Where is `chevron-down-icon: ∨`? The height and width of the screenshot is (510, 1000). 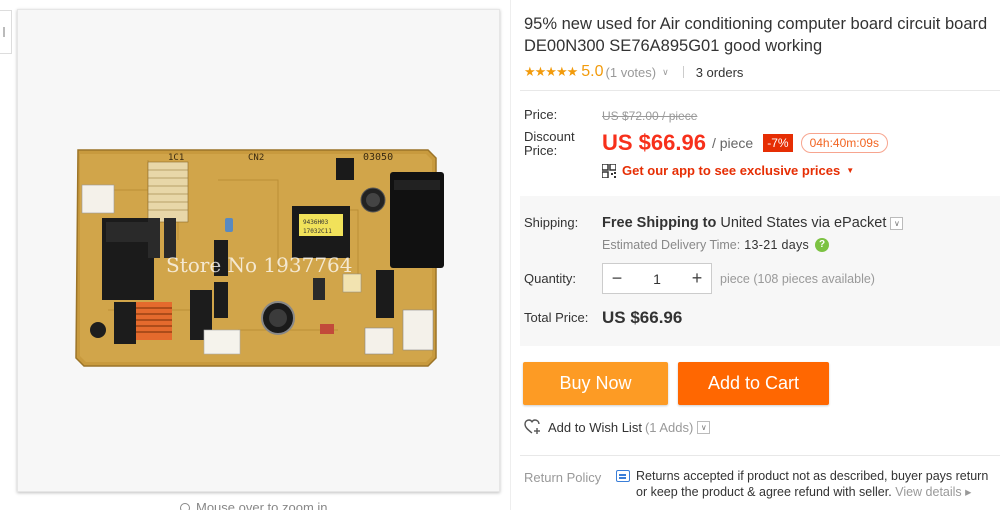
chevron-down-icon: ∨ is located at coordinates (665, 72).